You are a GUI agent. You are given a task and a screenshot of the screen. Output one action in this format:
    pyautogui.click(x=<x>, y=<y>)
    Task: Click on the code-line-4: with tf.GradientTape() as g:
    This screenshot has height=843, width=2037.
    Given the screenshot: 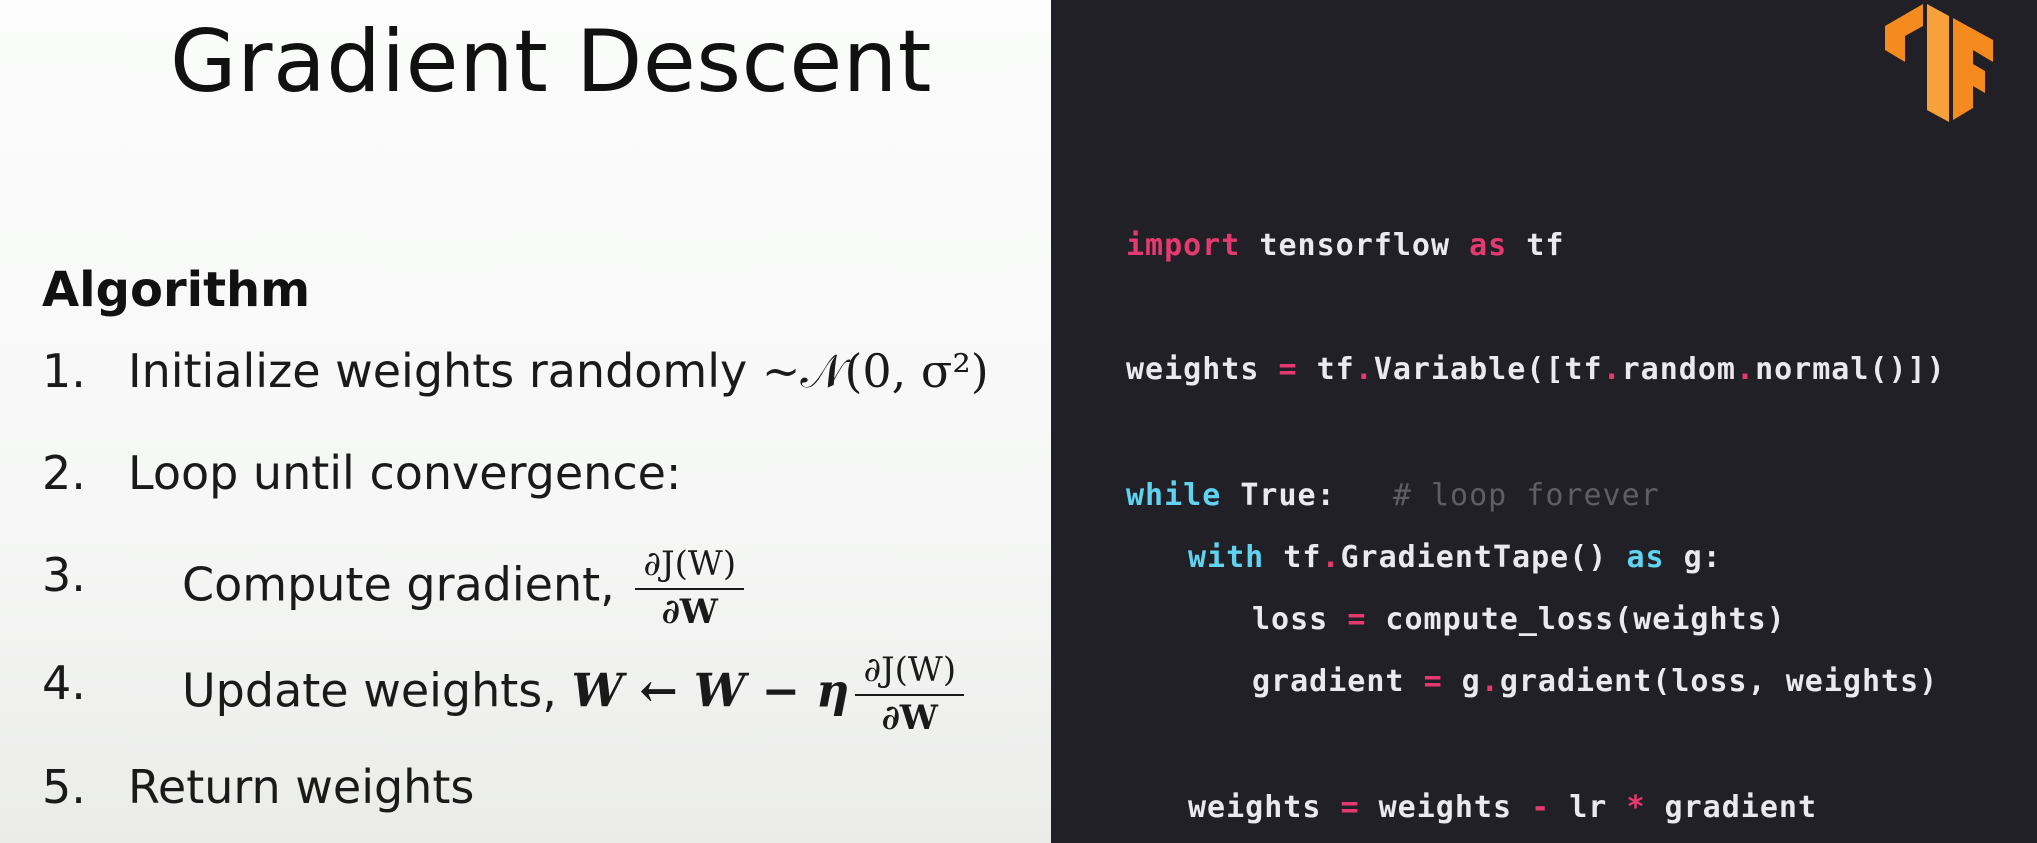 What is the action you would take?
    pyautogui.click(x=1455, y=557)
    